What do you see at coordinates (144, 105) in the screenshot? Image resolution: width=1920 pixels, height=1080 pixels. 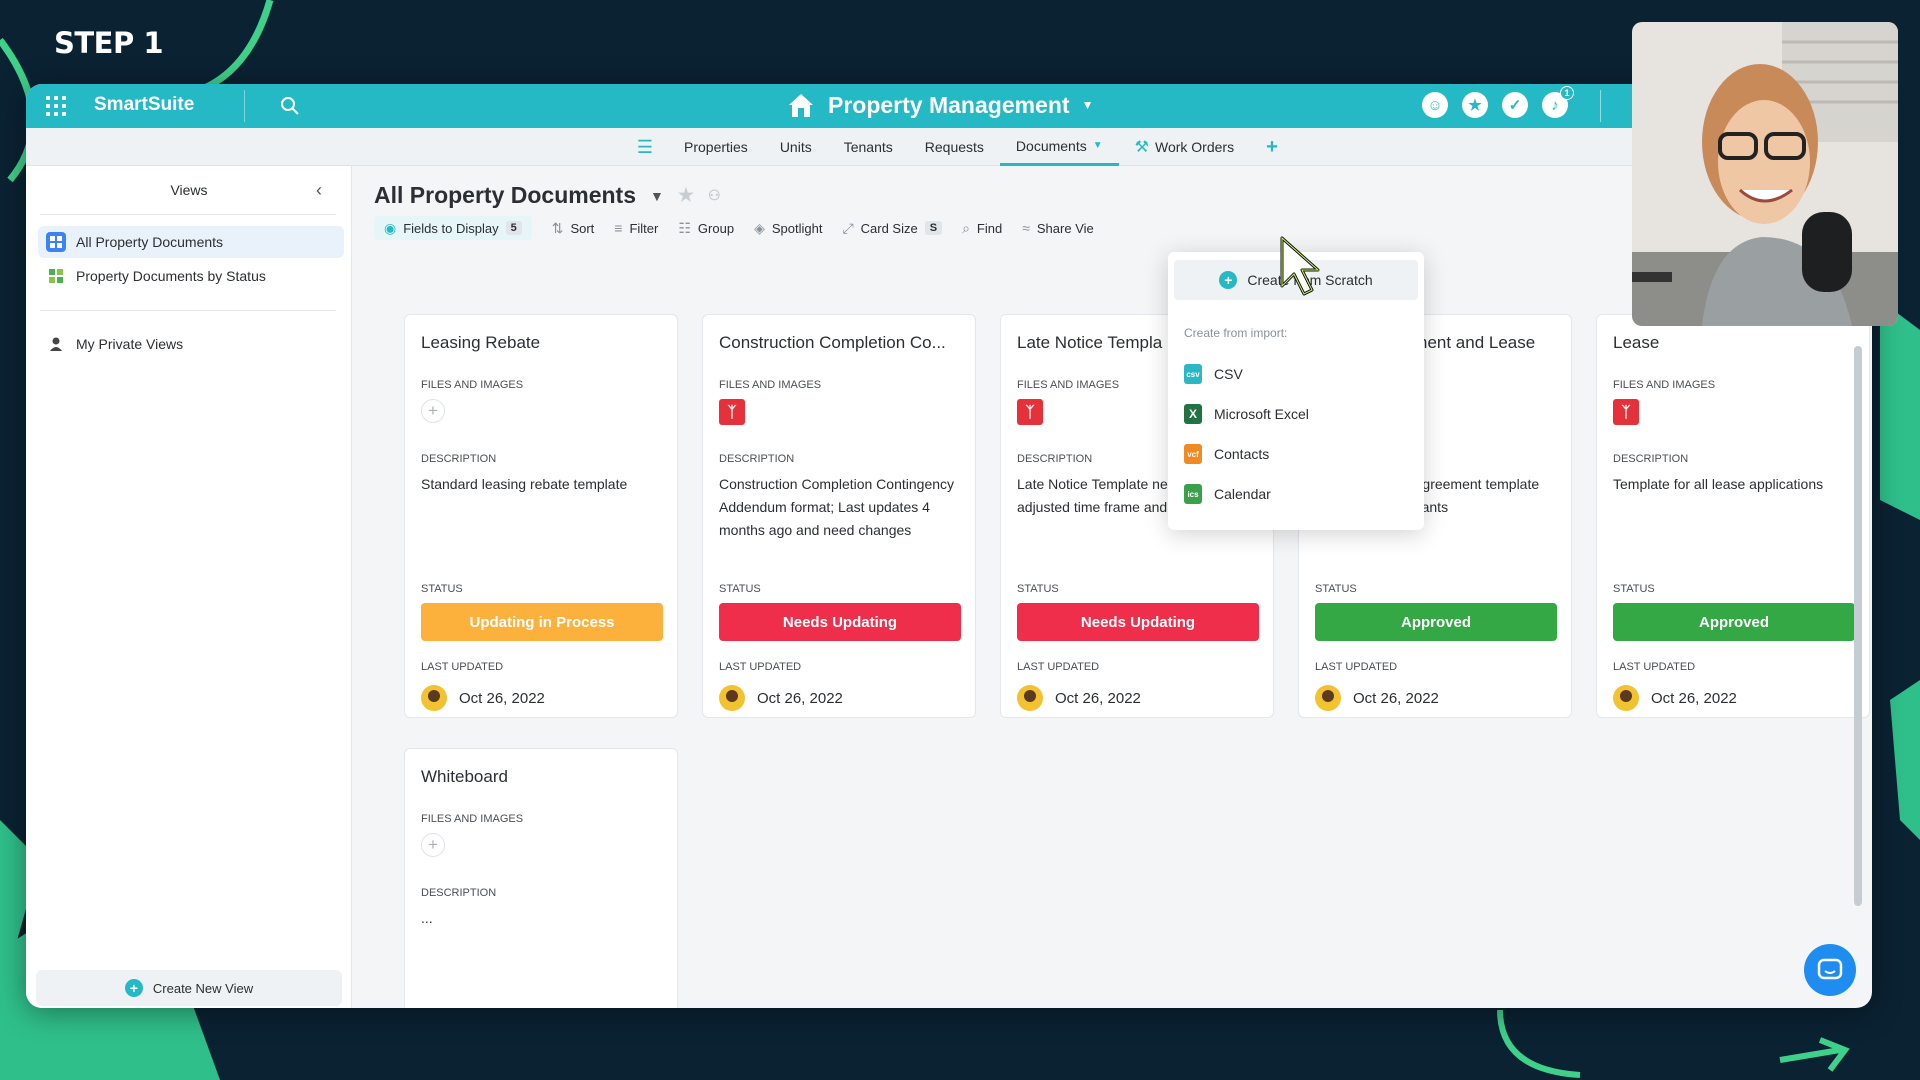 I see `brand-name: SmartSuite` at bounding box center [144, 105].